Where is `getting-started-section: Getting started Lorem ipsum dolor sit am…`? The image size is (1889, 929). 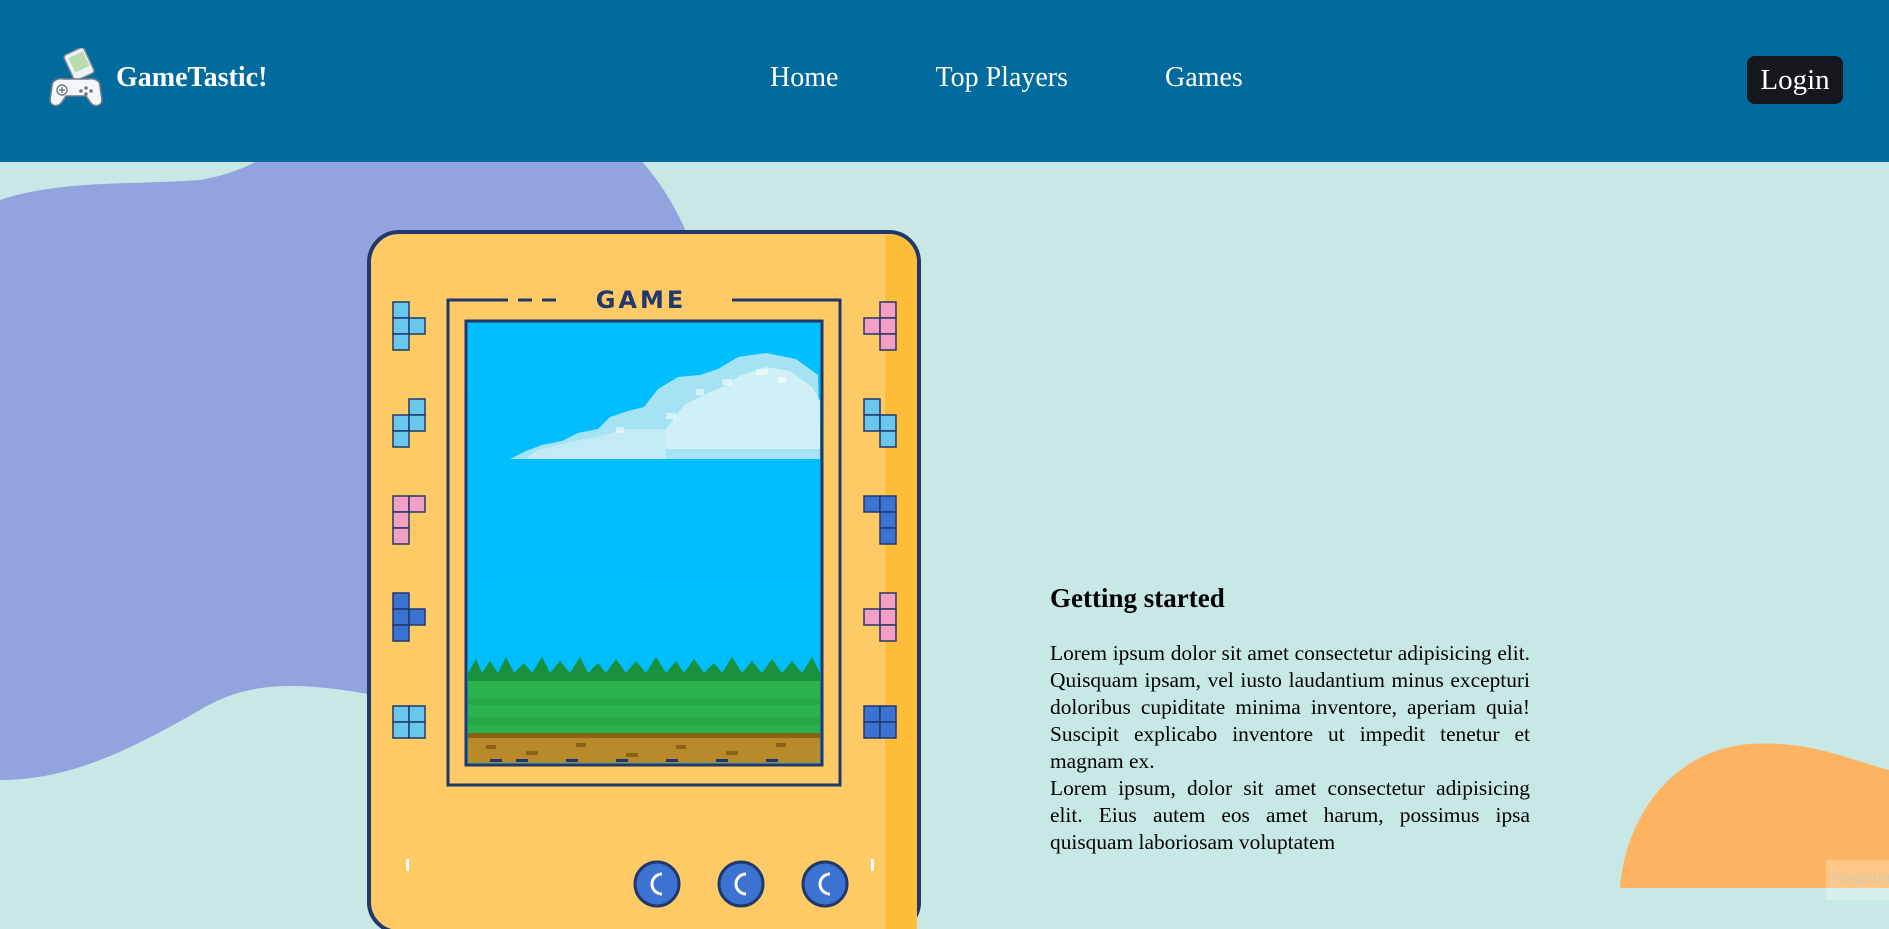 getting-started-section: Getting started Lorem ipsum dolor sit am… is located at coordinates (1290, 719).